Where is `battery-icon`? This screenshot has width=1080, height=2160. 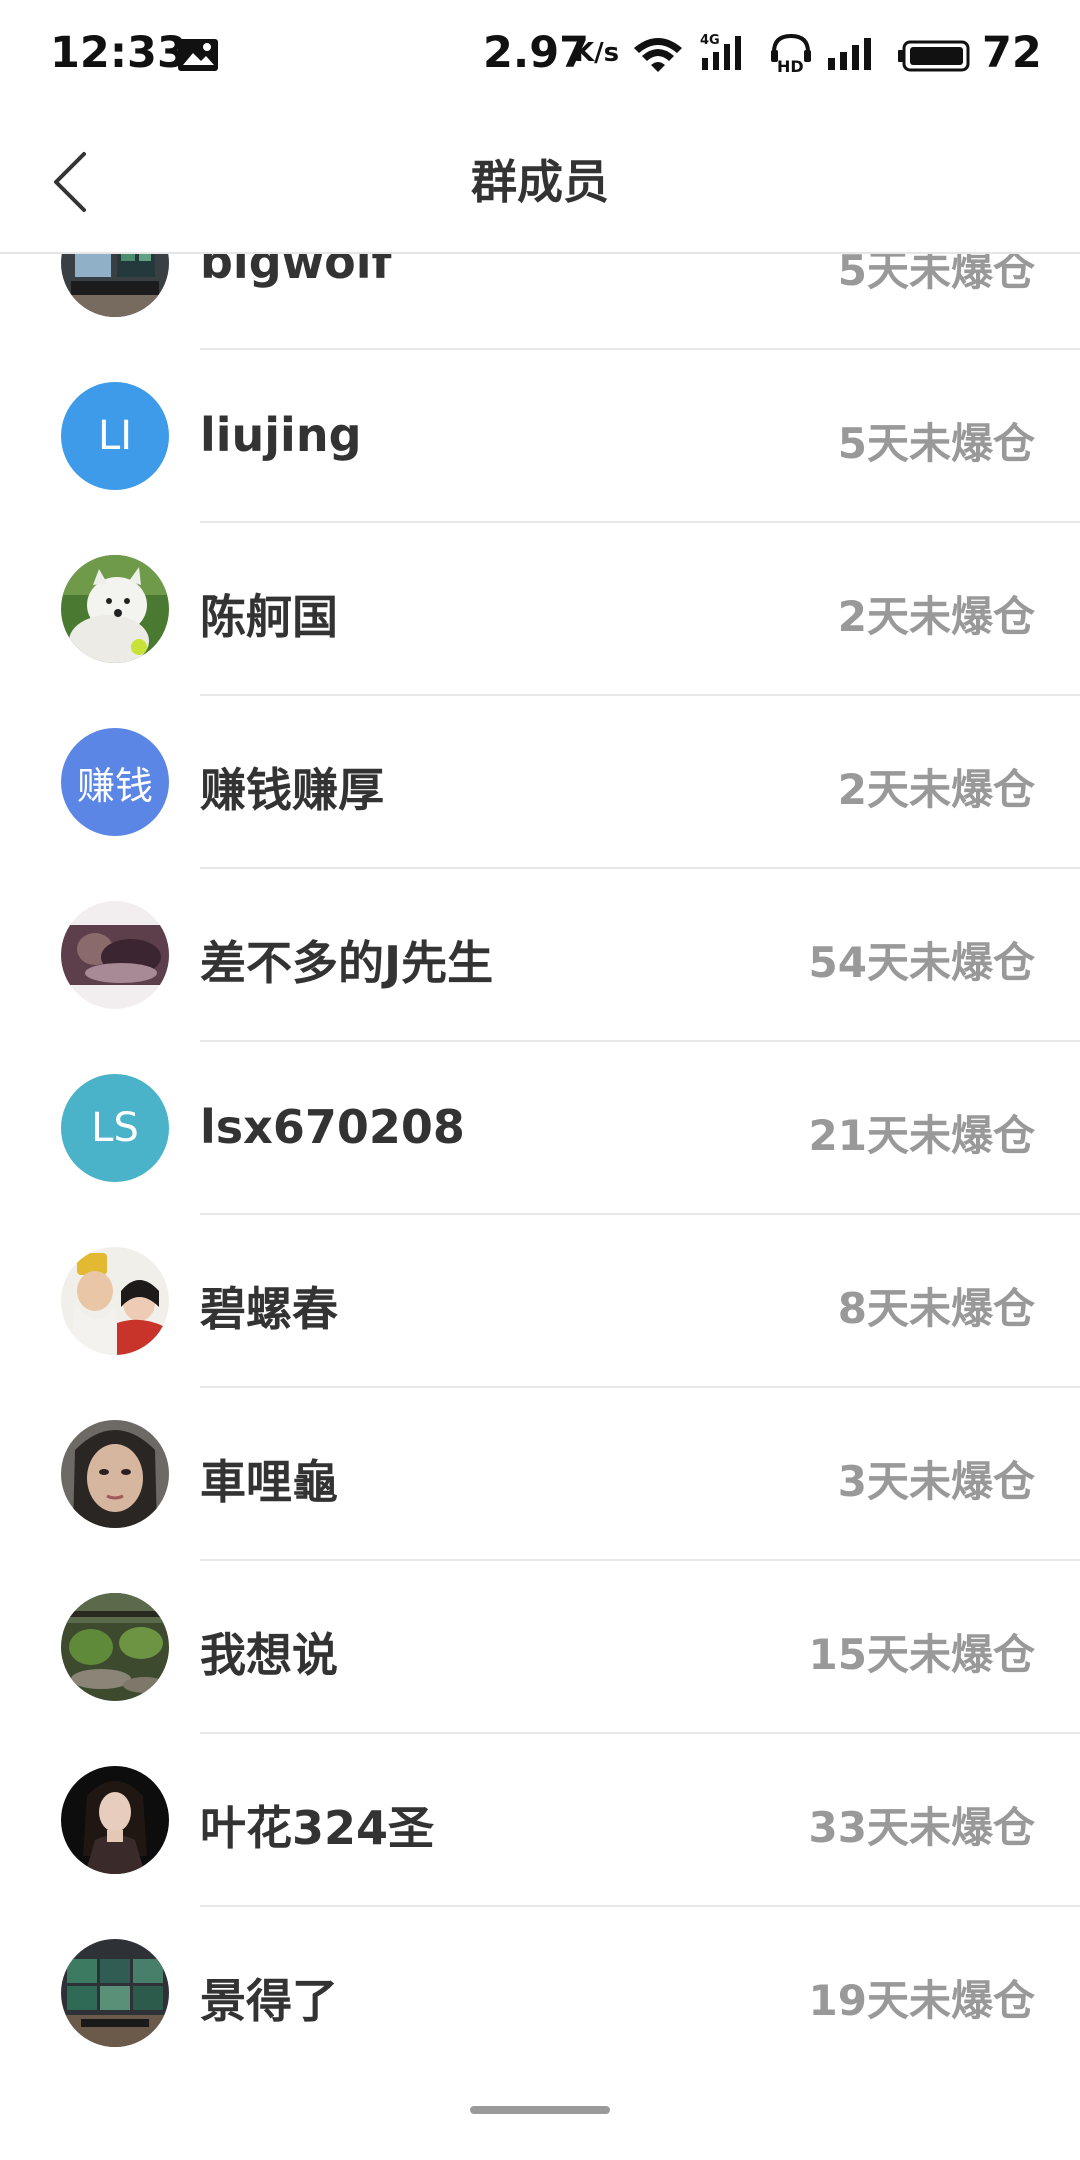 battery-icon is located at coordinates (934, 58).